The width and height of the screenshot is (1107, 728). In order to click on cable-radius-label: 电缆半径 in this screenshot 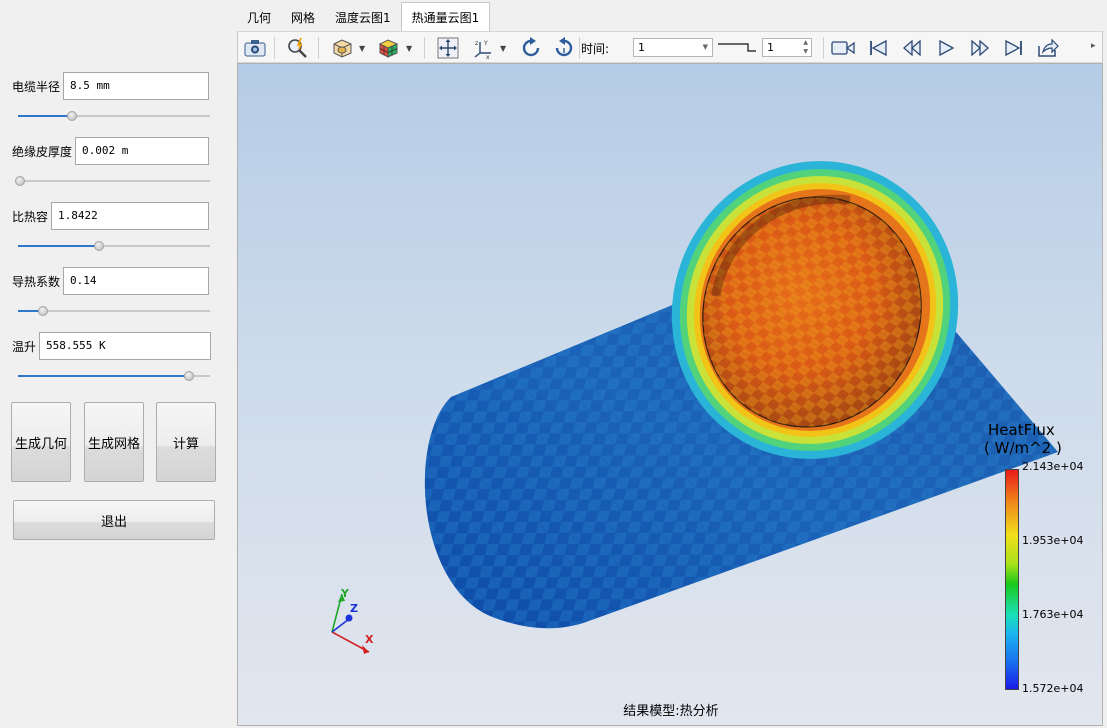, I will do `click(36, 86)`.